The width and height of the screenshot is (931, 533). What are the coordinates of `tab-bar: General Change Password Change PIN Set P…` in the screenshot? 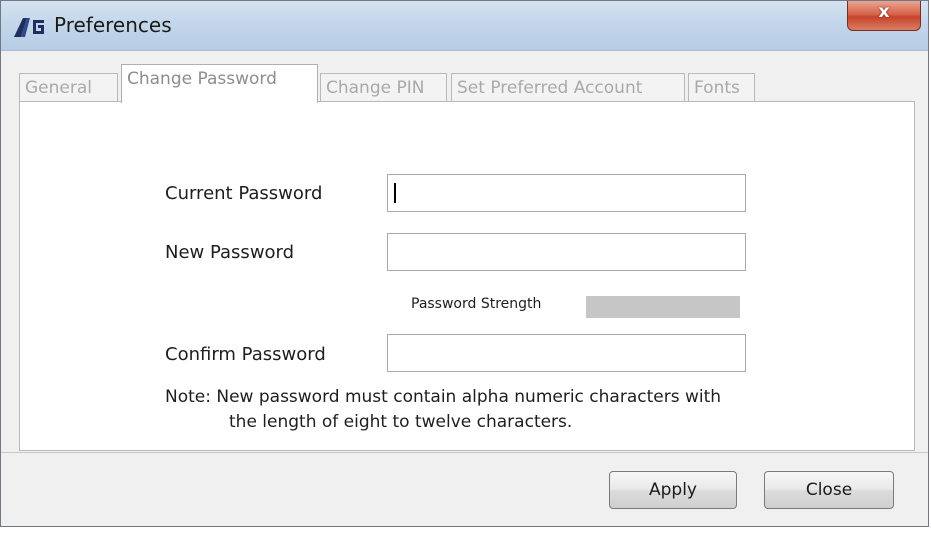 It's located at (469, 83).